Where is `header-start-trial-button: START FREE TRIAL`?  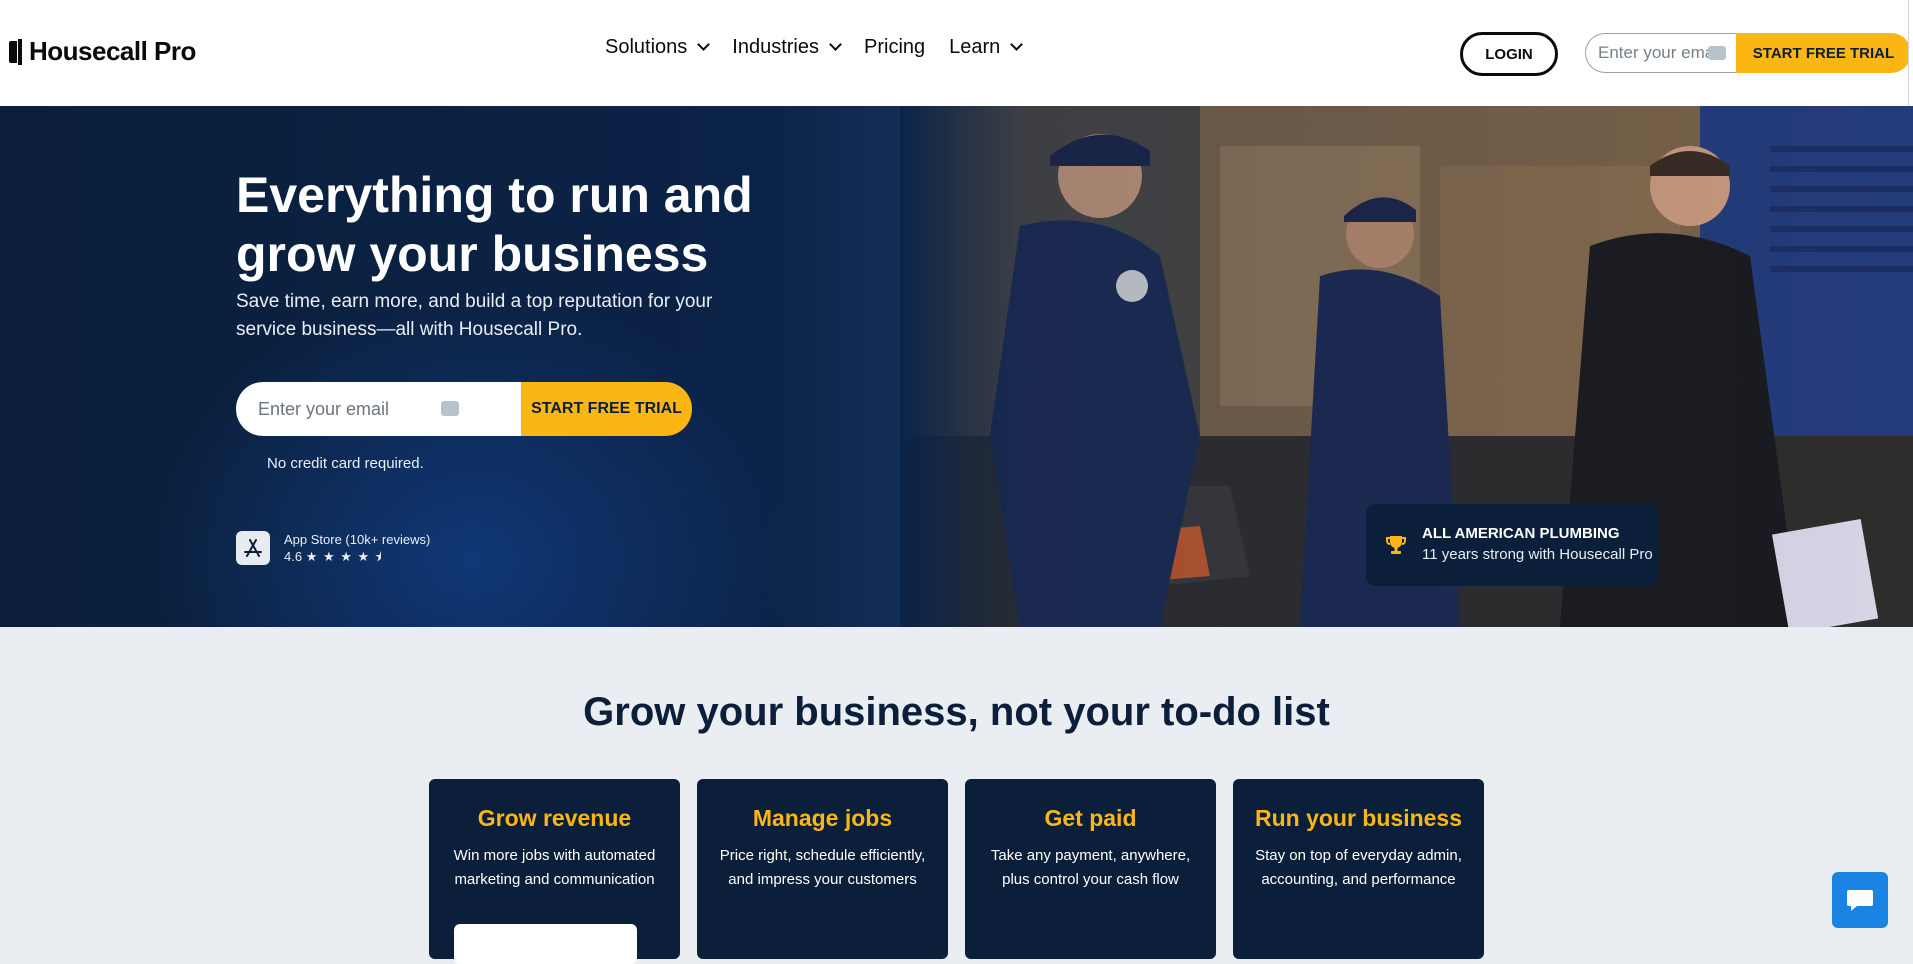
header-start-trial-button: START FREE TRIAL is located at coordinates (1823, 53).